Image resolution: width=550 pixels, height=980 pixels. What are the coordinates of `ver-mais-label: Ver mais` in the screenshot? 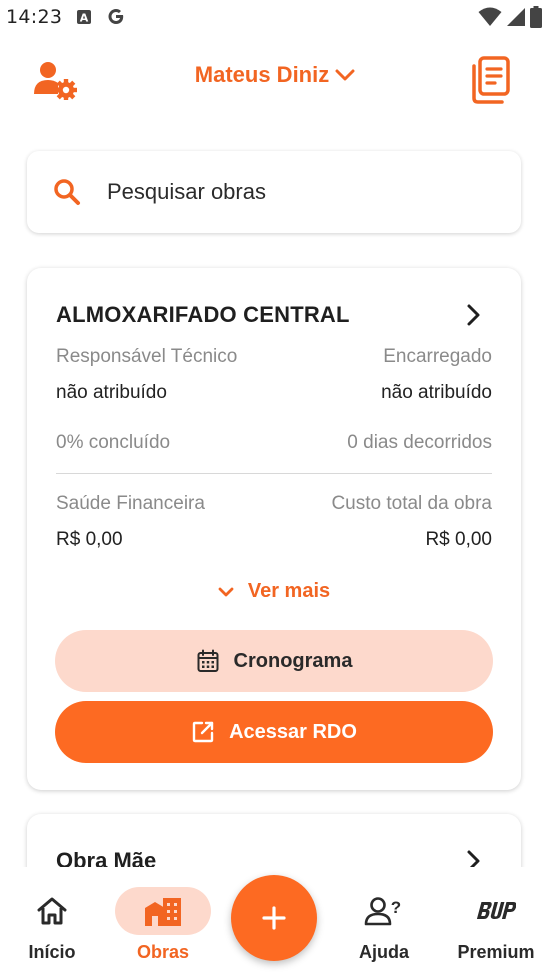 It's located at (289, 591).